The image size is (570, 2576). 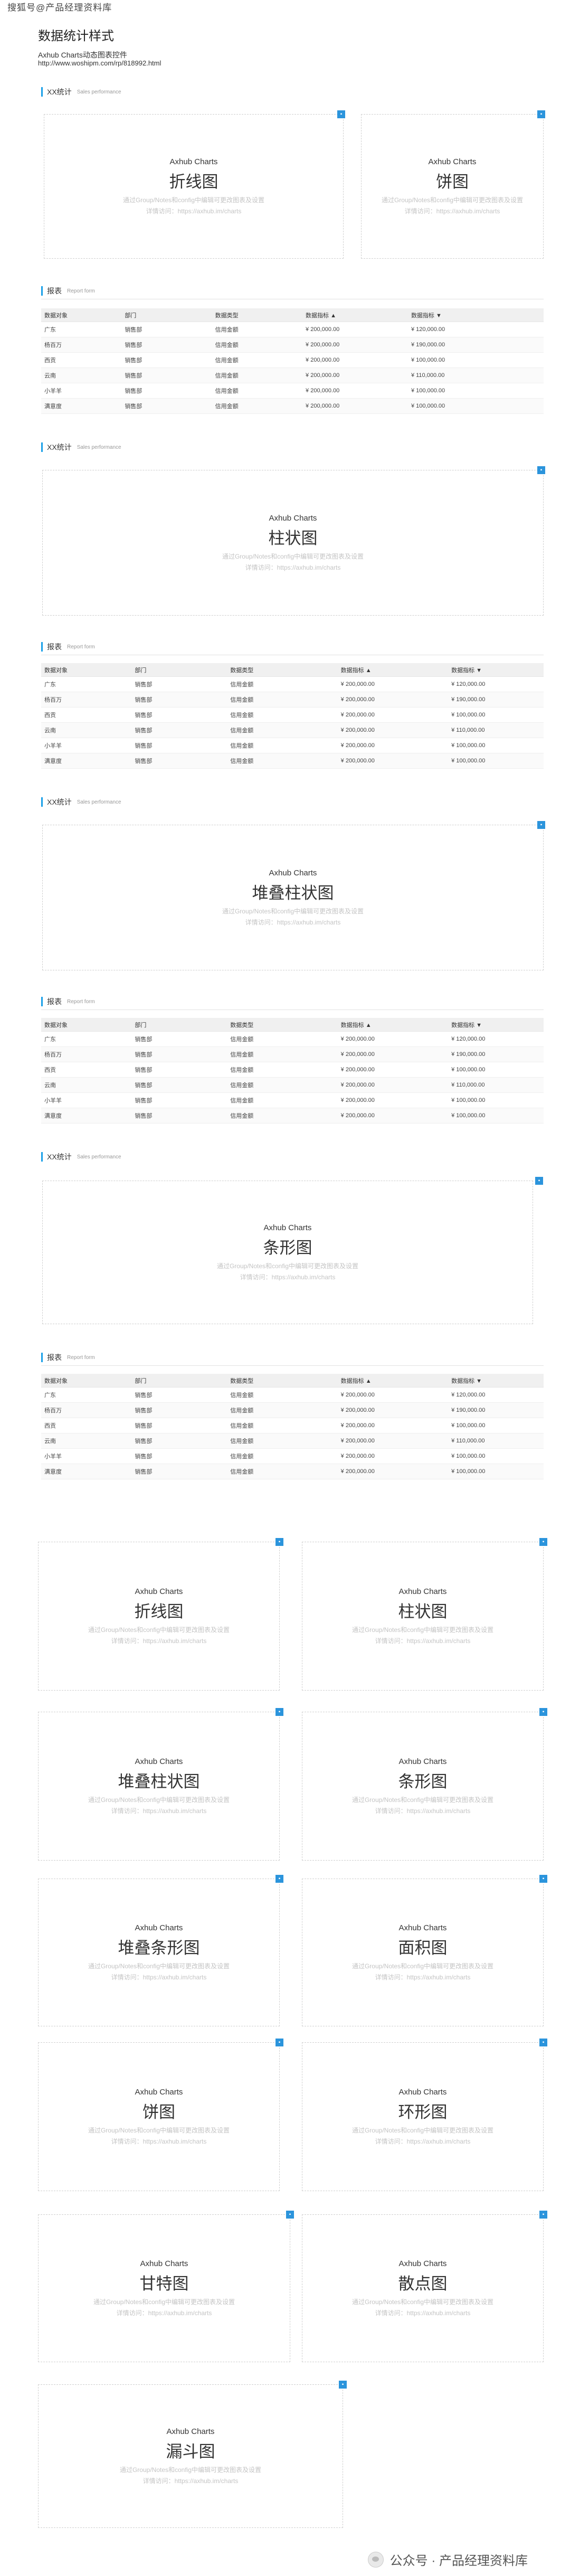 I want to click on section-header-stats: XX统计 Sales performance, so click(x=81, y=447).